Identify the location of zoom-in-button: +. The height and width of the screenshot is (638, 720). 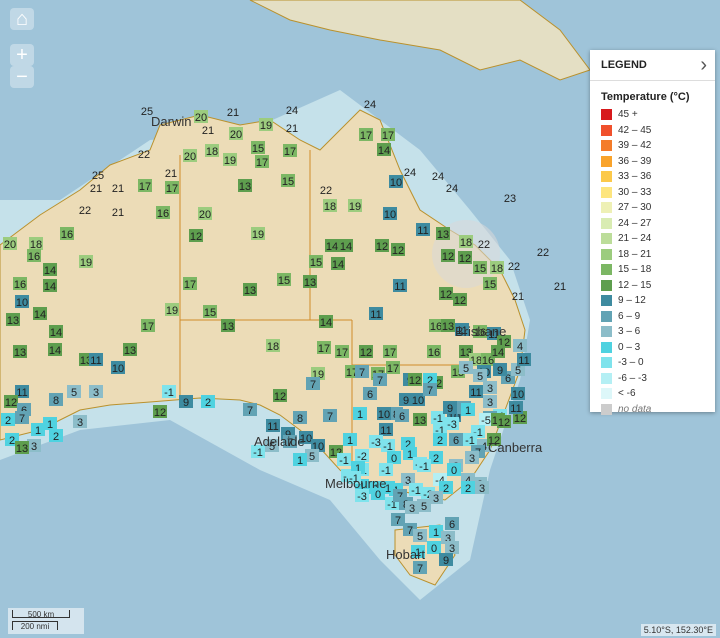
(22, 55).